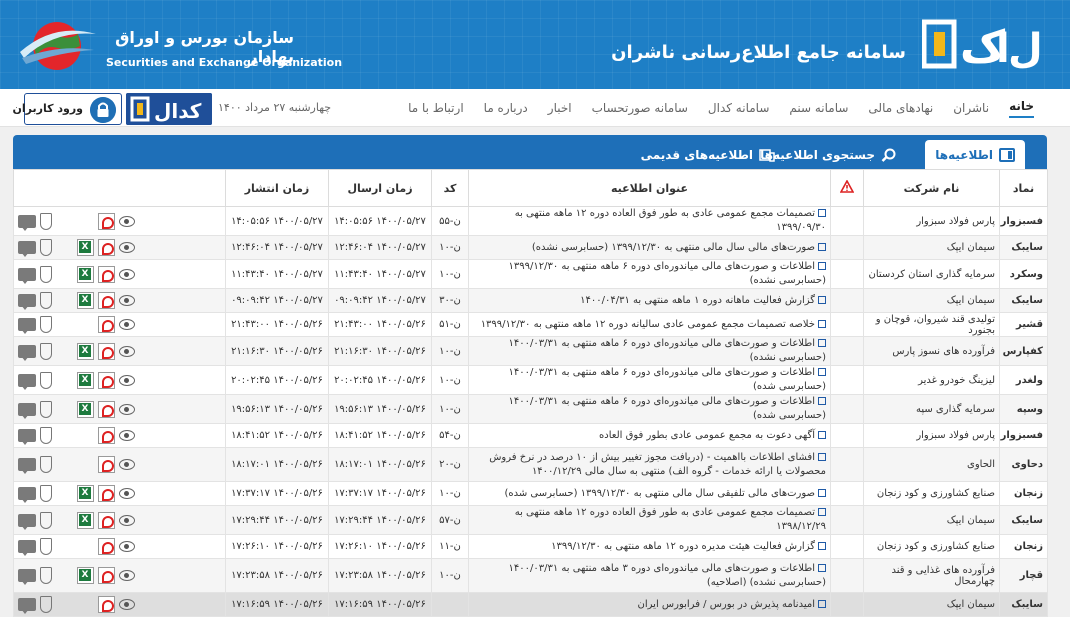 The image size is (1070, 617). What do you see at coordinates (506, 108) in the screenshot?
I see `nav-about: درباره ما` at bounding box center [506, 108].